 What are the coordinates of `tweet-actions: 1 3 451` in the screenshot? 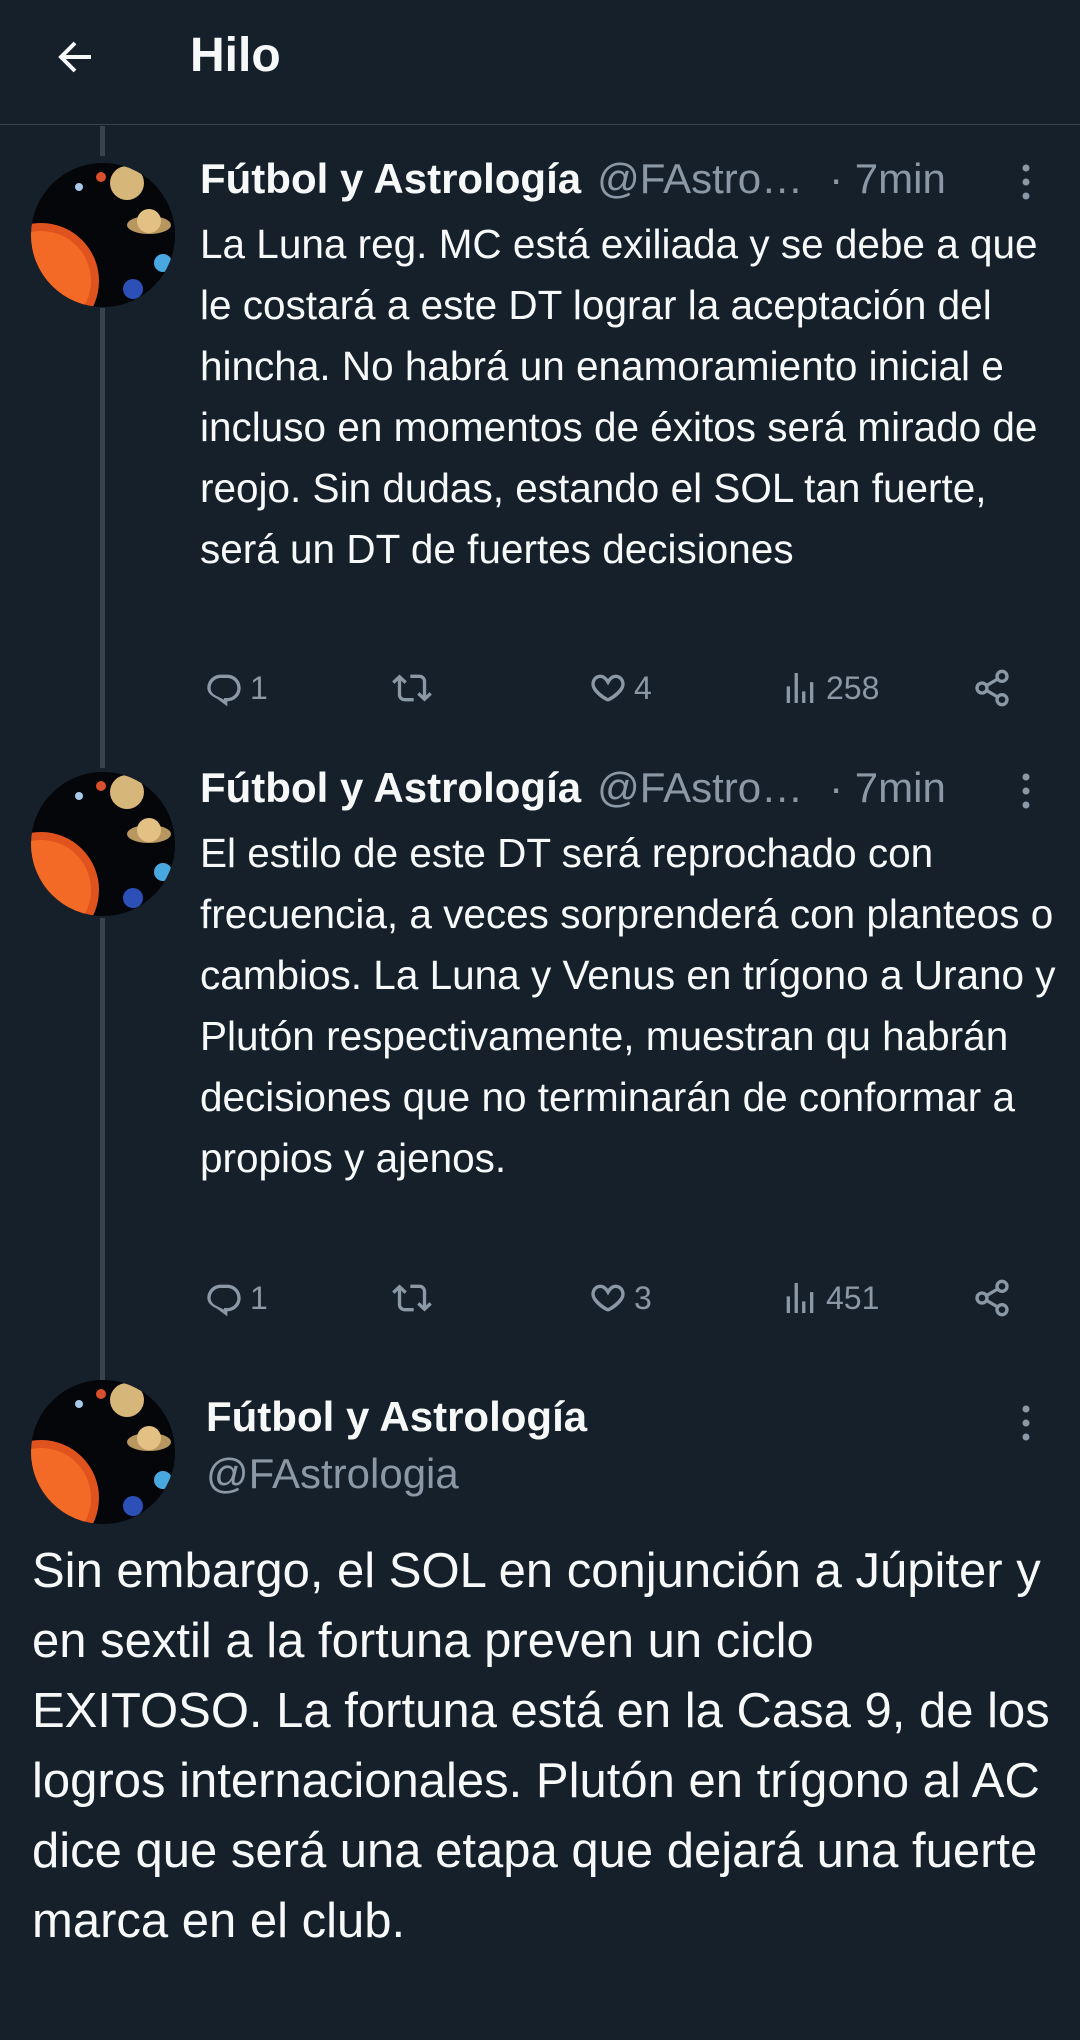 It's located at (610, 1298).